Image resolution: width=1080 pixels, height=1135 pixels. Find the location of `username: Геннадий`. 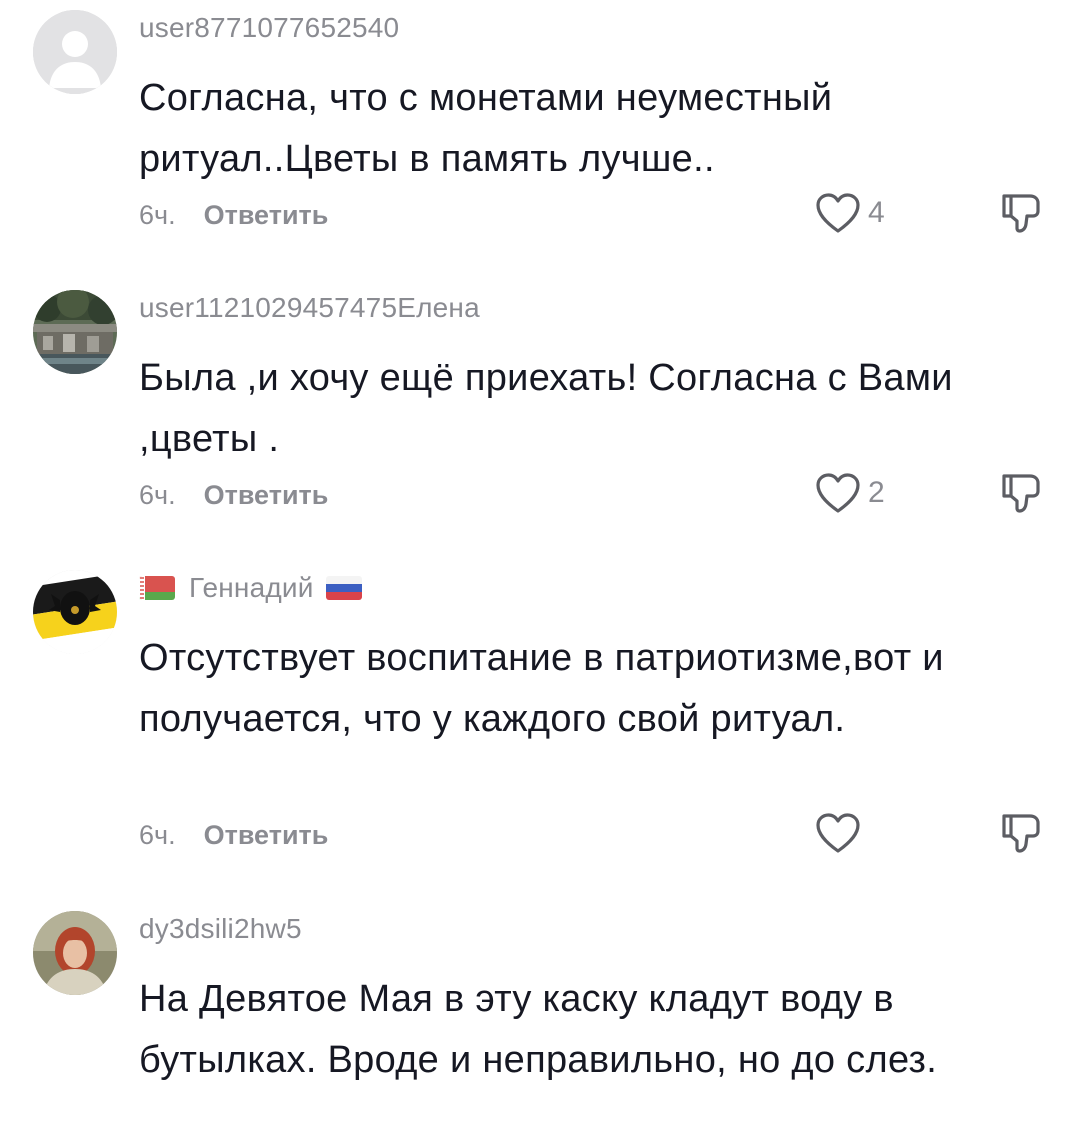

username: Геннадий is located at coordinates (251, 588).